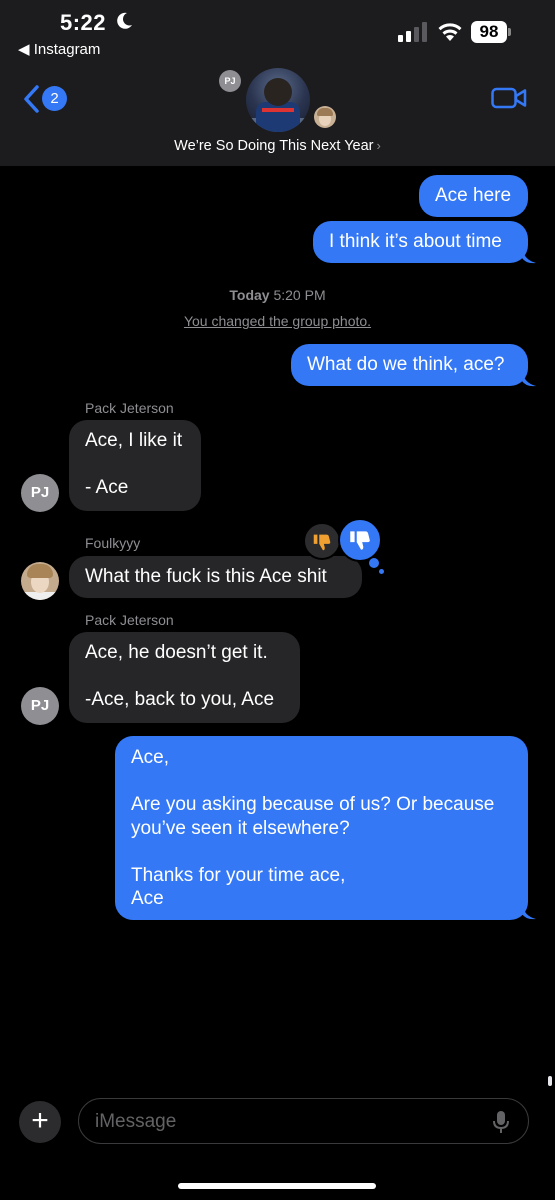  I want to click on back-button: 2, so click(47, 99).